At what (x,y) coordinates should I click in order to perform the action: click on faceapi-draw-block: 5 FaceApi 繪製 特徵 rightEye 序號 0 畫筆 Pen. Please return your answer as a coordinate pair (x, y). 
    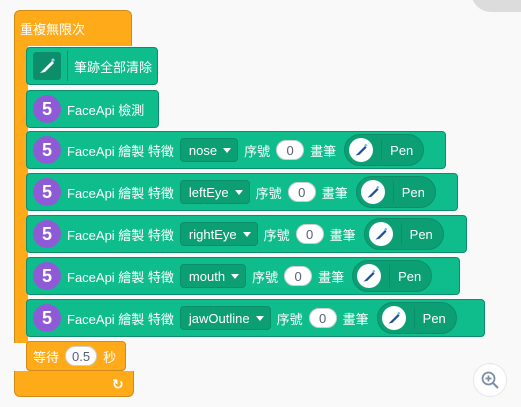
    Looking at the image, I should click on (246, 234).